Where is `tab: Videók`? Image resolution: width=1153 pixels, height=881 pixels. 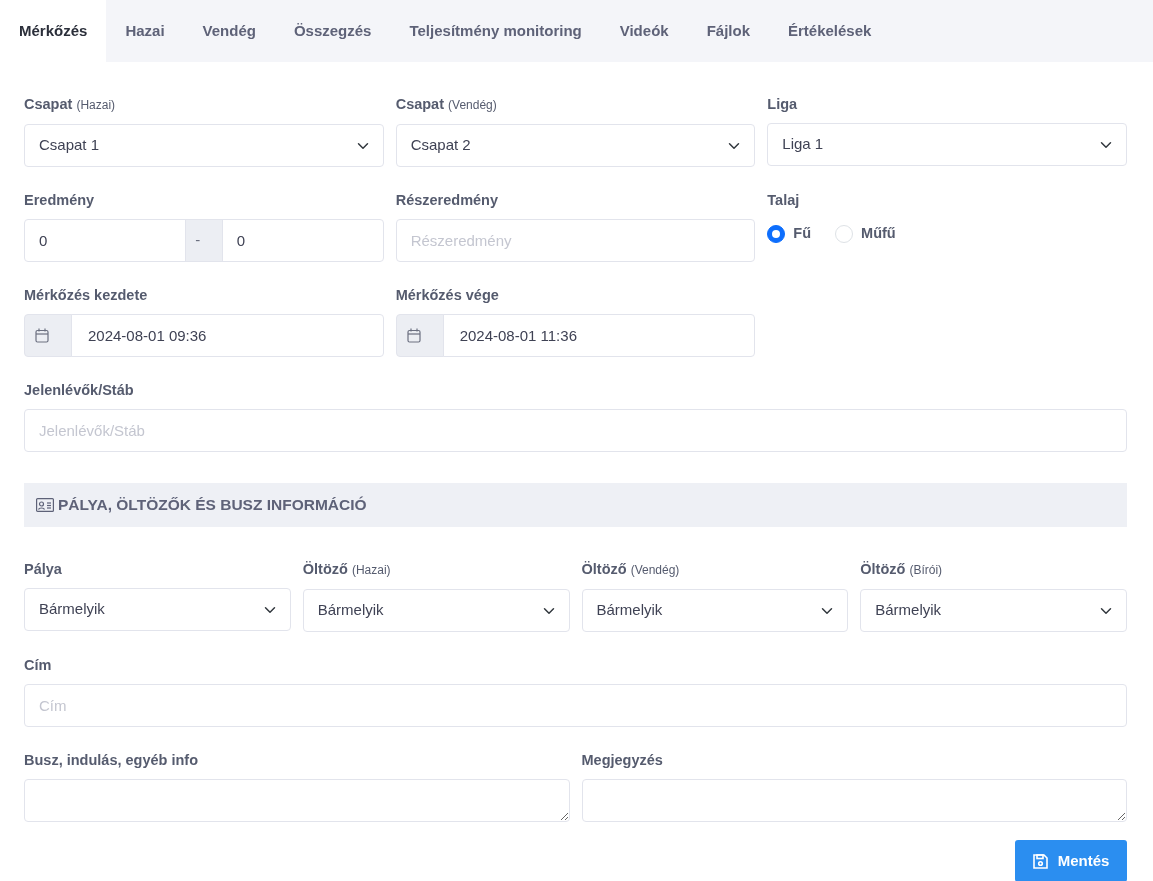
tab: Videók is located at coordinates (644, 31).